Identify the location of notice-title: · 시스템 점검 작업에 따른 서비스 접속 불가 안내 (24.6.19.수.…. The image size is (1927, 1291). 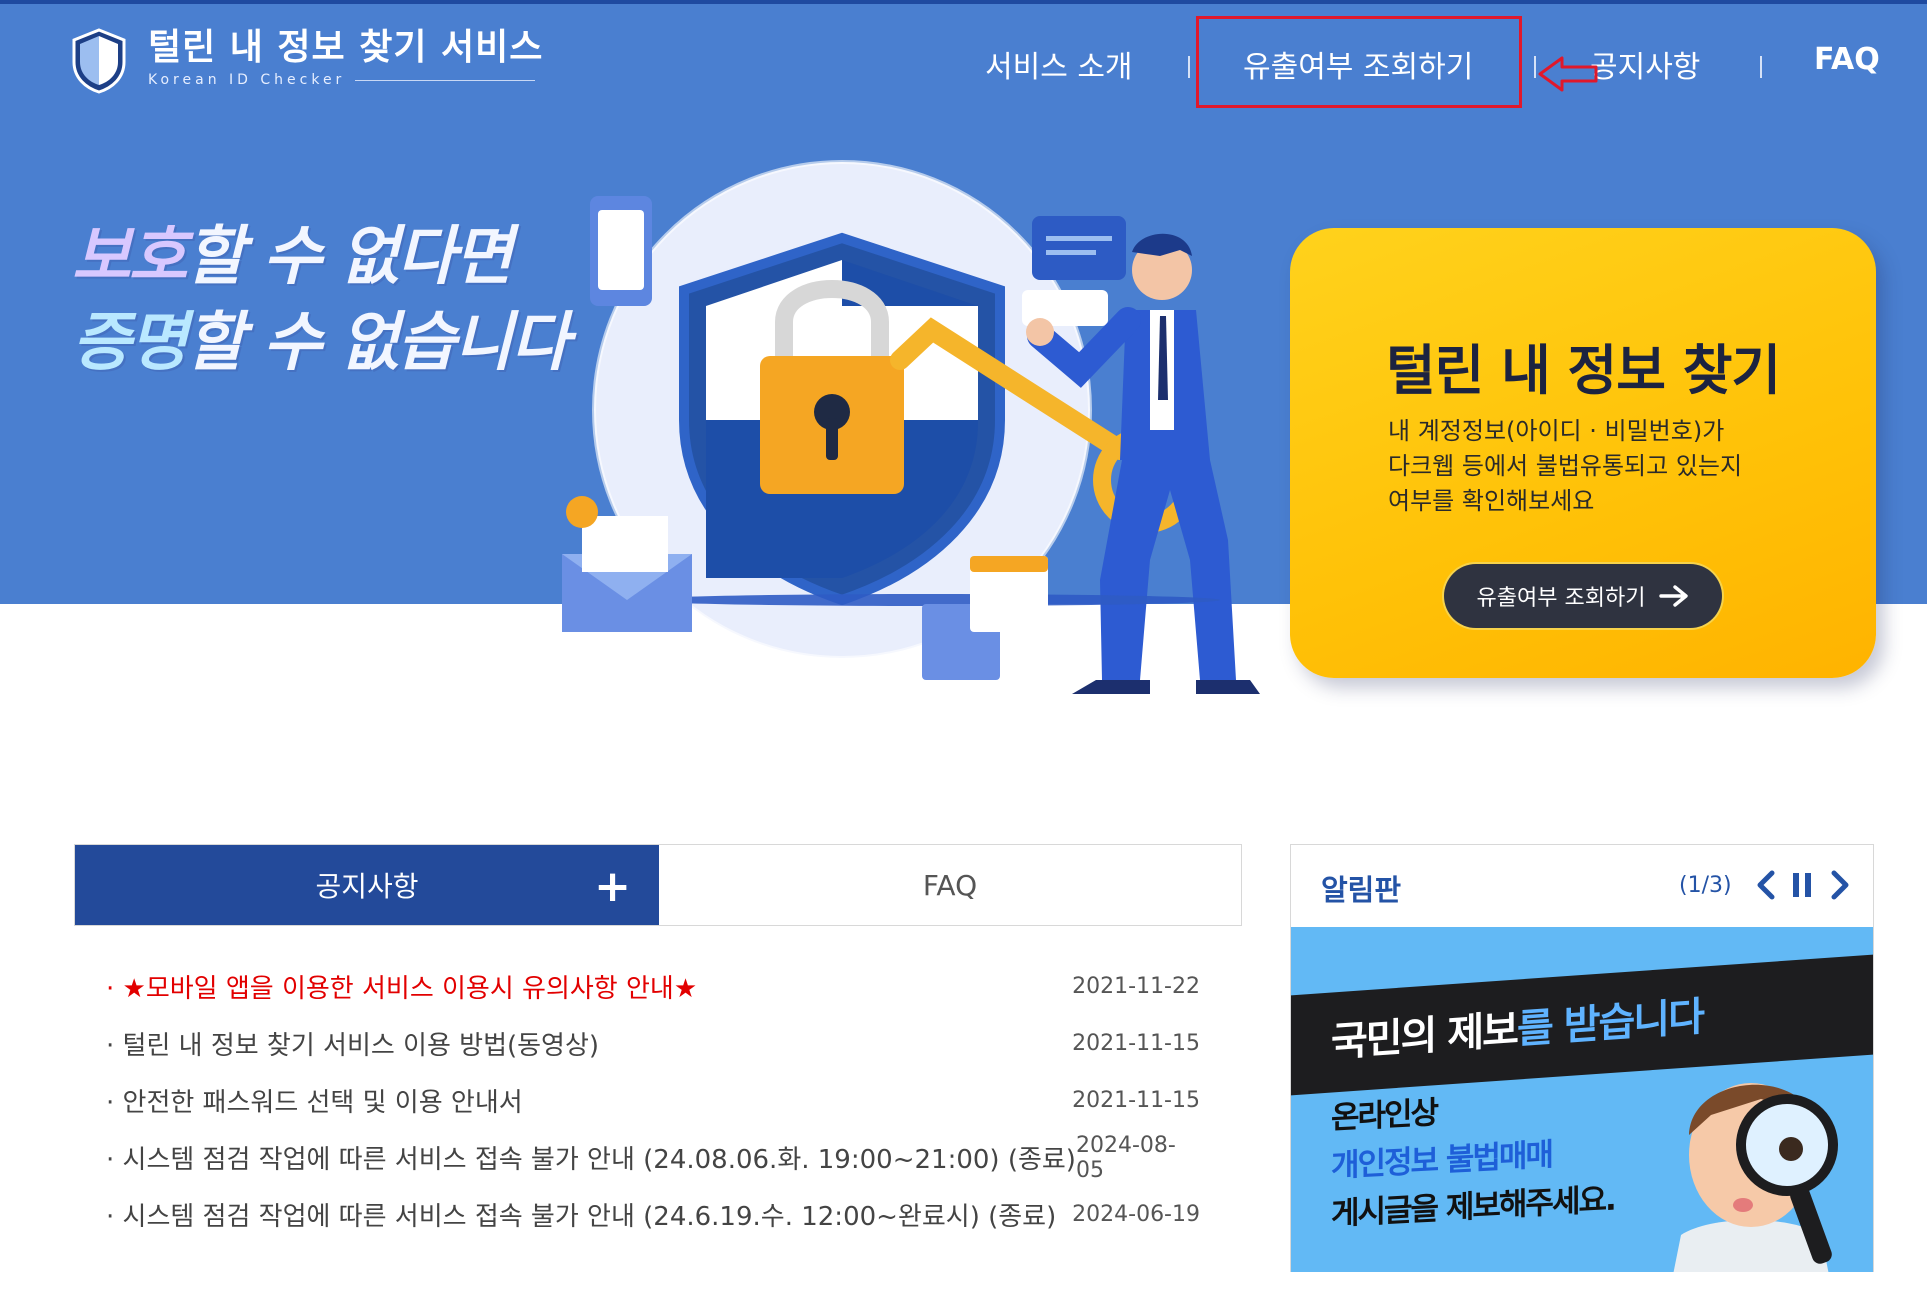
(581, 1214).